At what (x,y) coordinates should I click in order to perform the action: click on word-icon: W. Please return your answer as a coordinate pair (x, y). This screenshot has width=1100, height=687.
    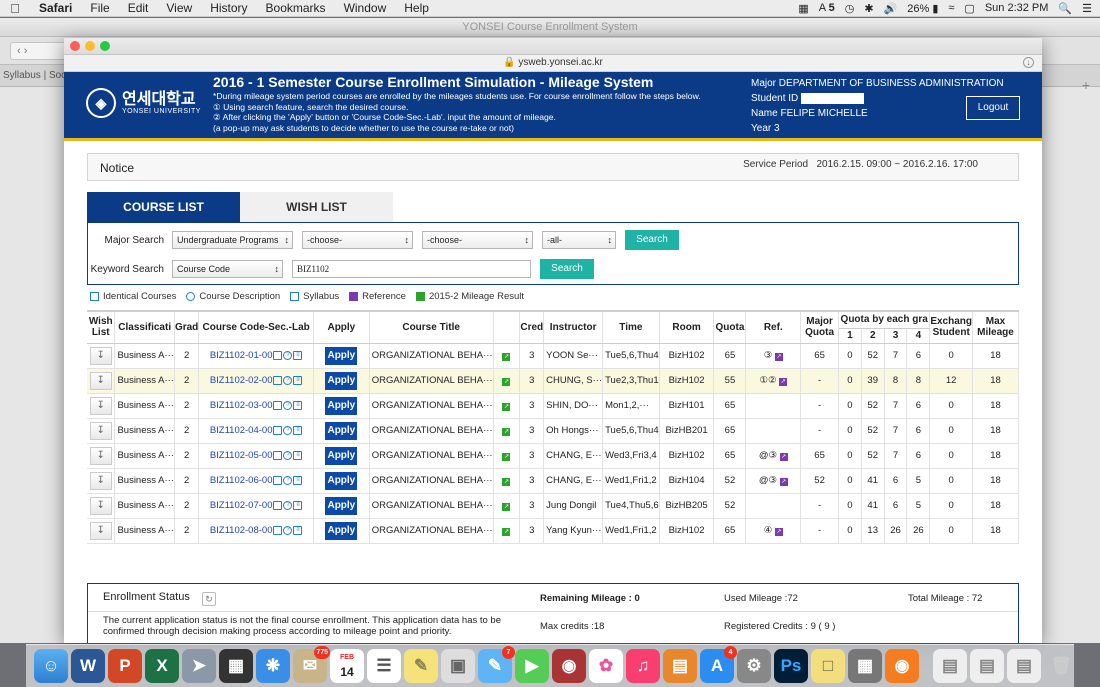
    Looking at the image, I should click on (88, 666).